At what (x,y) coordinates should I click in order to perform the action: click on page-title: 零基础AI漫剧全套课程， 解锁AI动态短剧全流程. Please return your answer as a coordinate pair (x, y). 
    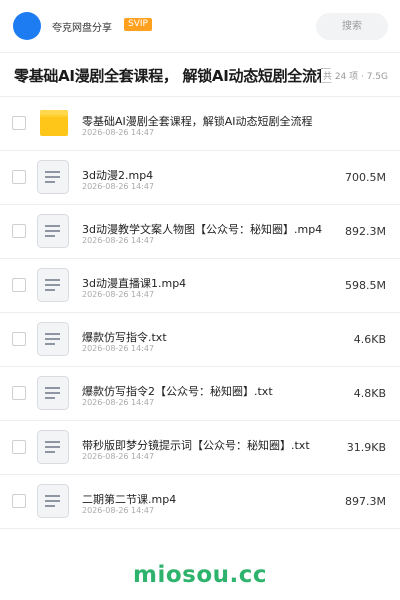
    Looking at the image, I should click on (173, 76).